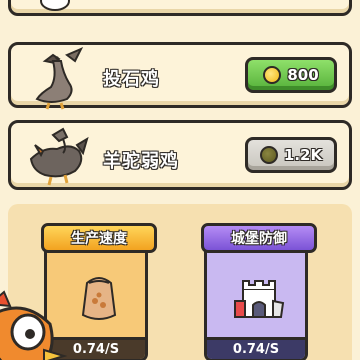 This screenshot has height=360, width=360. What do you see at coordinates (55, 5) in the screenshot?
I see `chicken-icon` at bounding box center [55, 5].